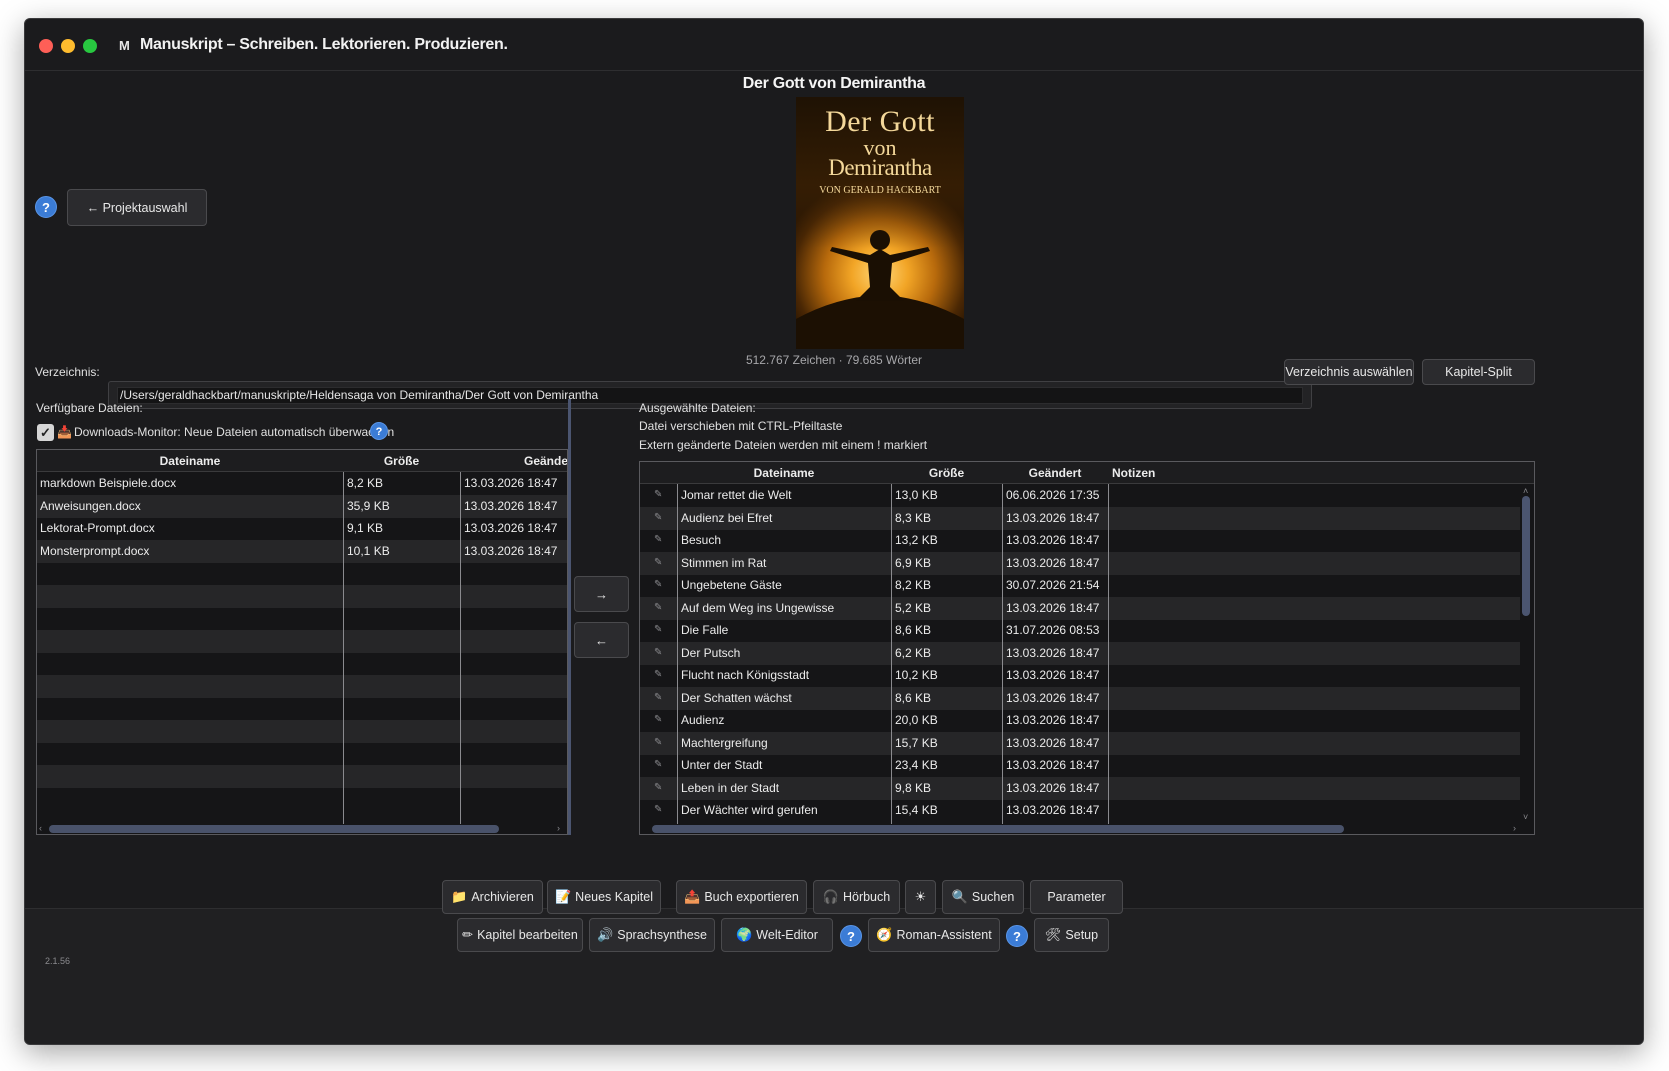 The height and width of the screenshot is (1071, 1669). Describe the element at coordinates (601, 640) in the screenshot. I see `move-left-button: ←` at that location.